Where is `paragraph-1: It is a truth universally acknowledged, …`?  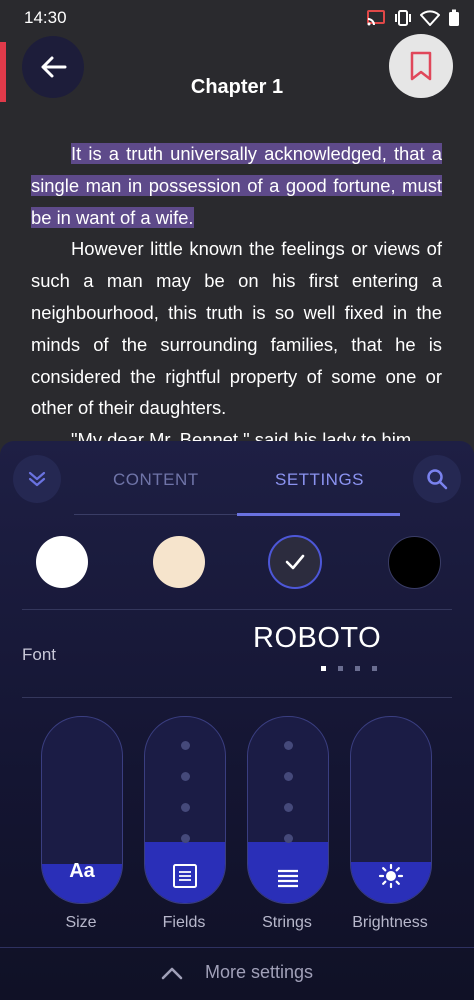 paragraph-1: It is a truth universally acknowledged, … is located at coordinates (236, 185).